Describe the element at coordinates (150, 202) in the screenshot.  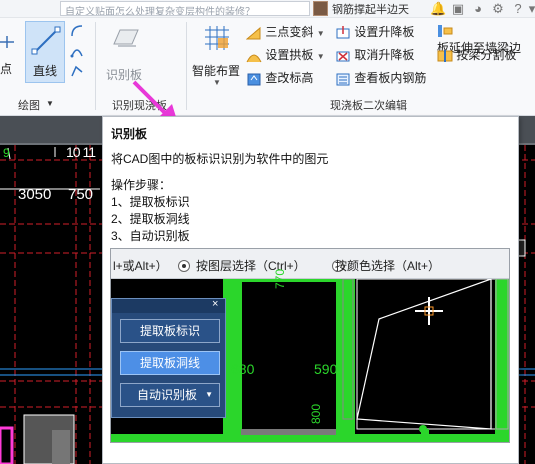
I see `step-item: 1、提取板标识` at that location.